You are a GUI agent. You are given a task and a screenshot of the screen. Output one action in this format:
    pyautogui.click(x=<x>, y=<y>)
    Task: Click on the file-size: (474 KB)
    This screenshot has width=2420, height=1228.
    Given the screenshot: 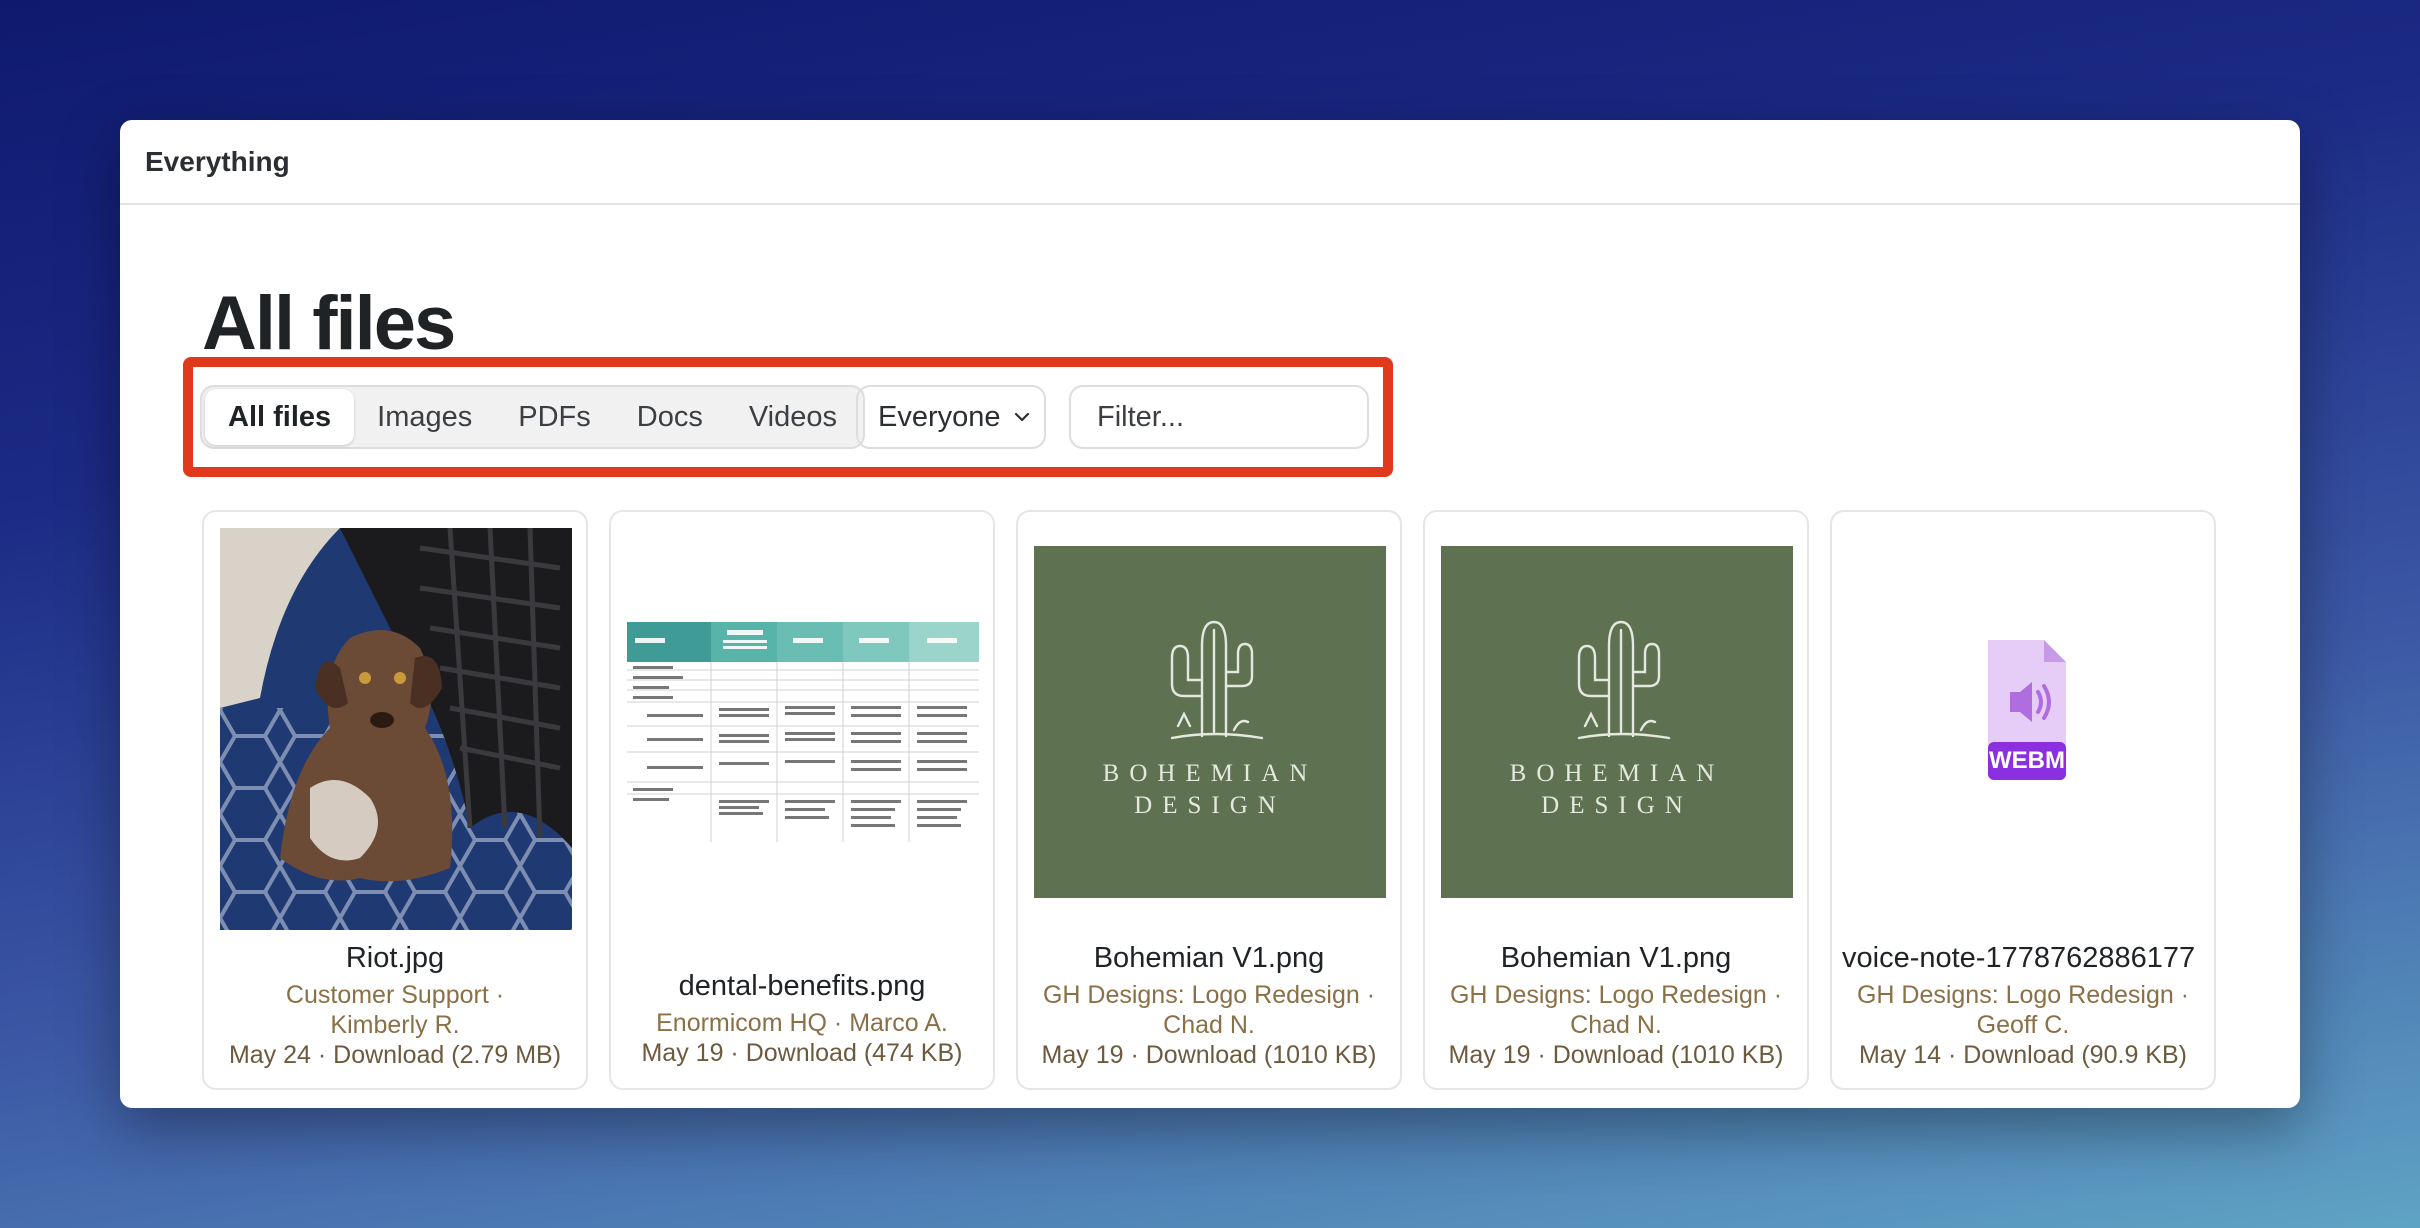 What is the action you would take?
    pyautogui.click(x=913, y=1053)
    